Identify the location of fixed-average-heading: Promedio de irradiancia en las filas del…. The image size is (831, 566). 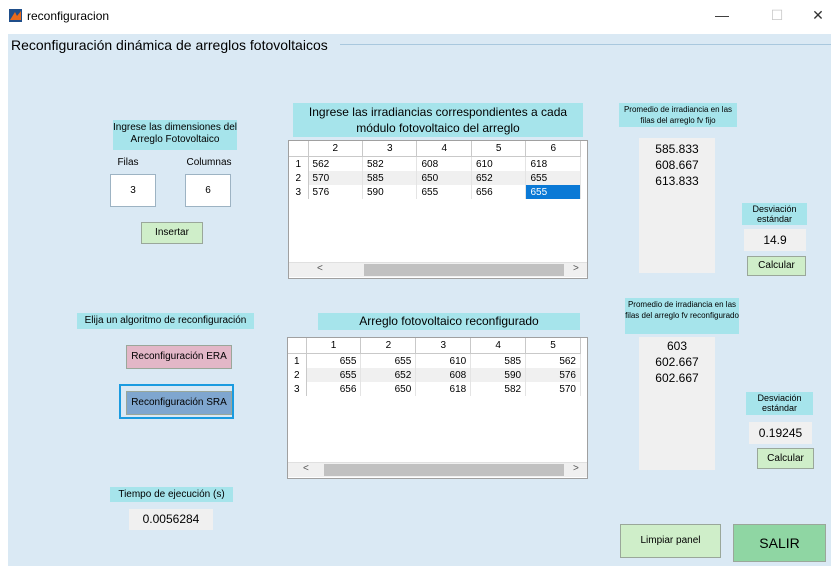
(678, 115).